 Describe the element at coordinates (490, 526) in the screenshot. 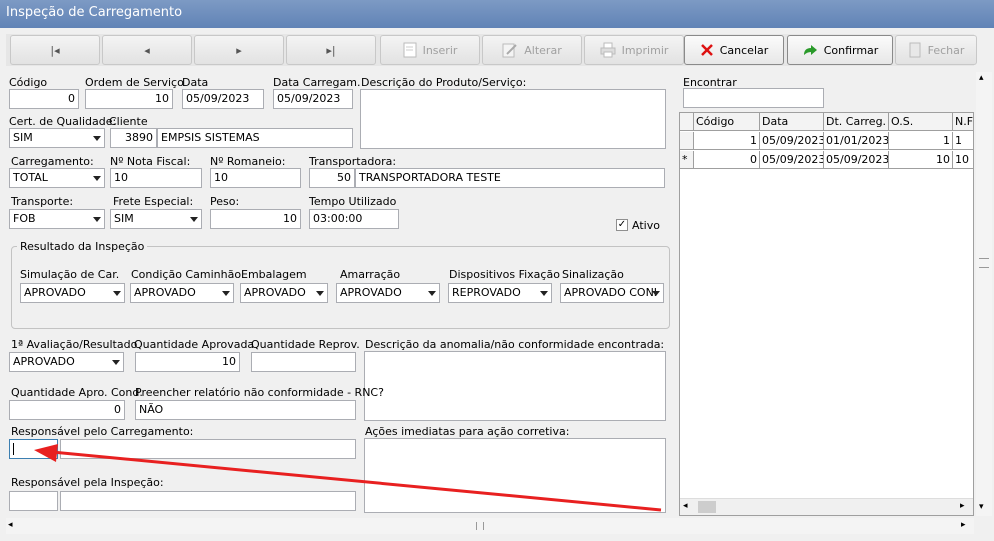

I see `horizontal-scrollbar: ◂ ▸` at that location.